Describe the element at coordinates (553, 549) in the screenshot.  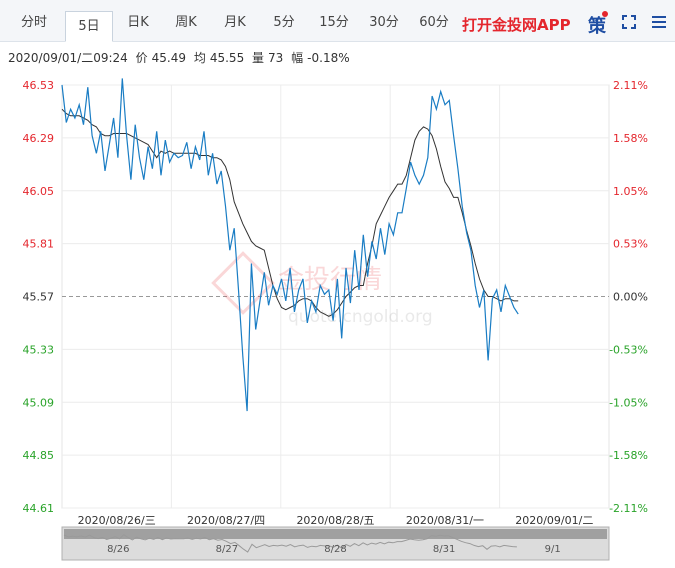
I see `navigator-day-label: 9/1` at that location.